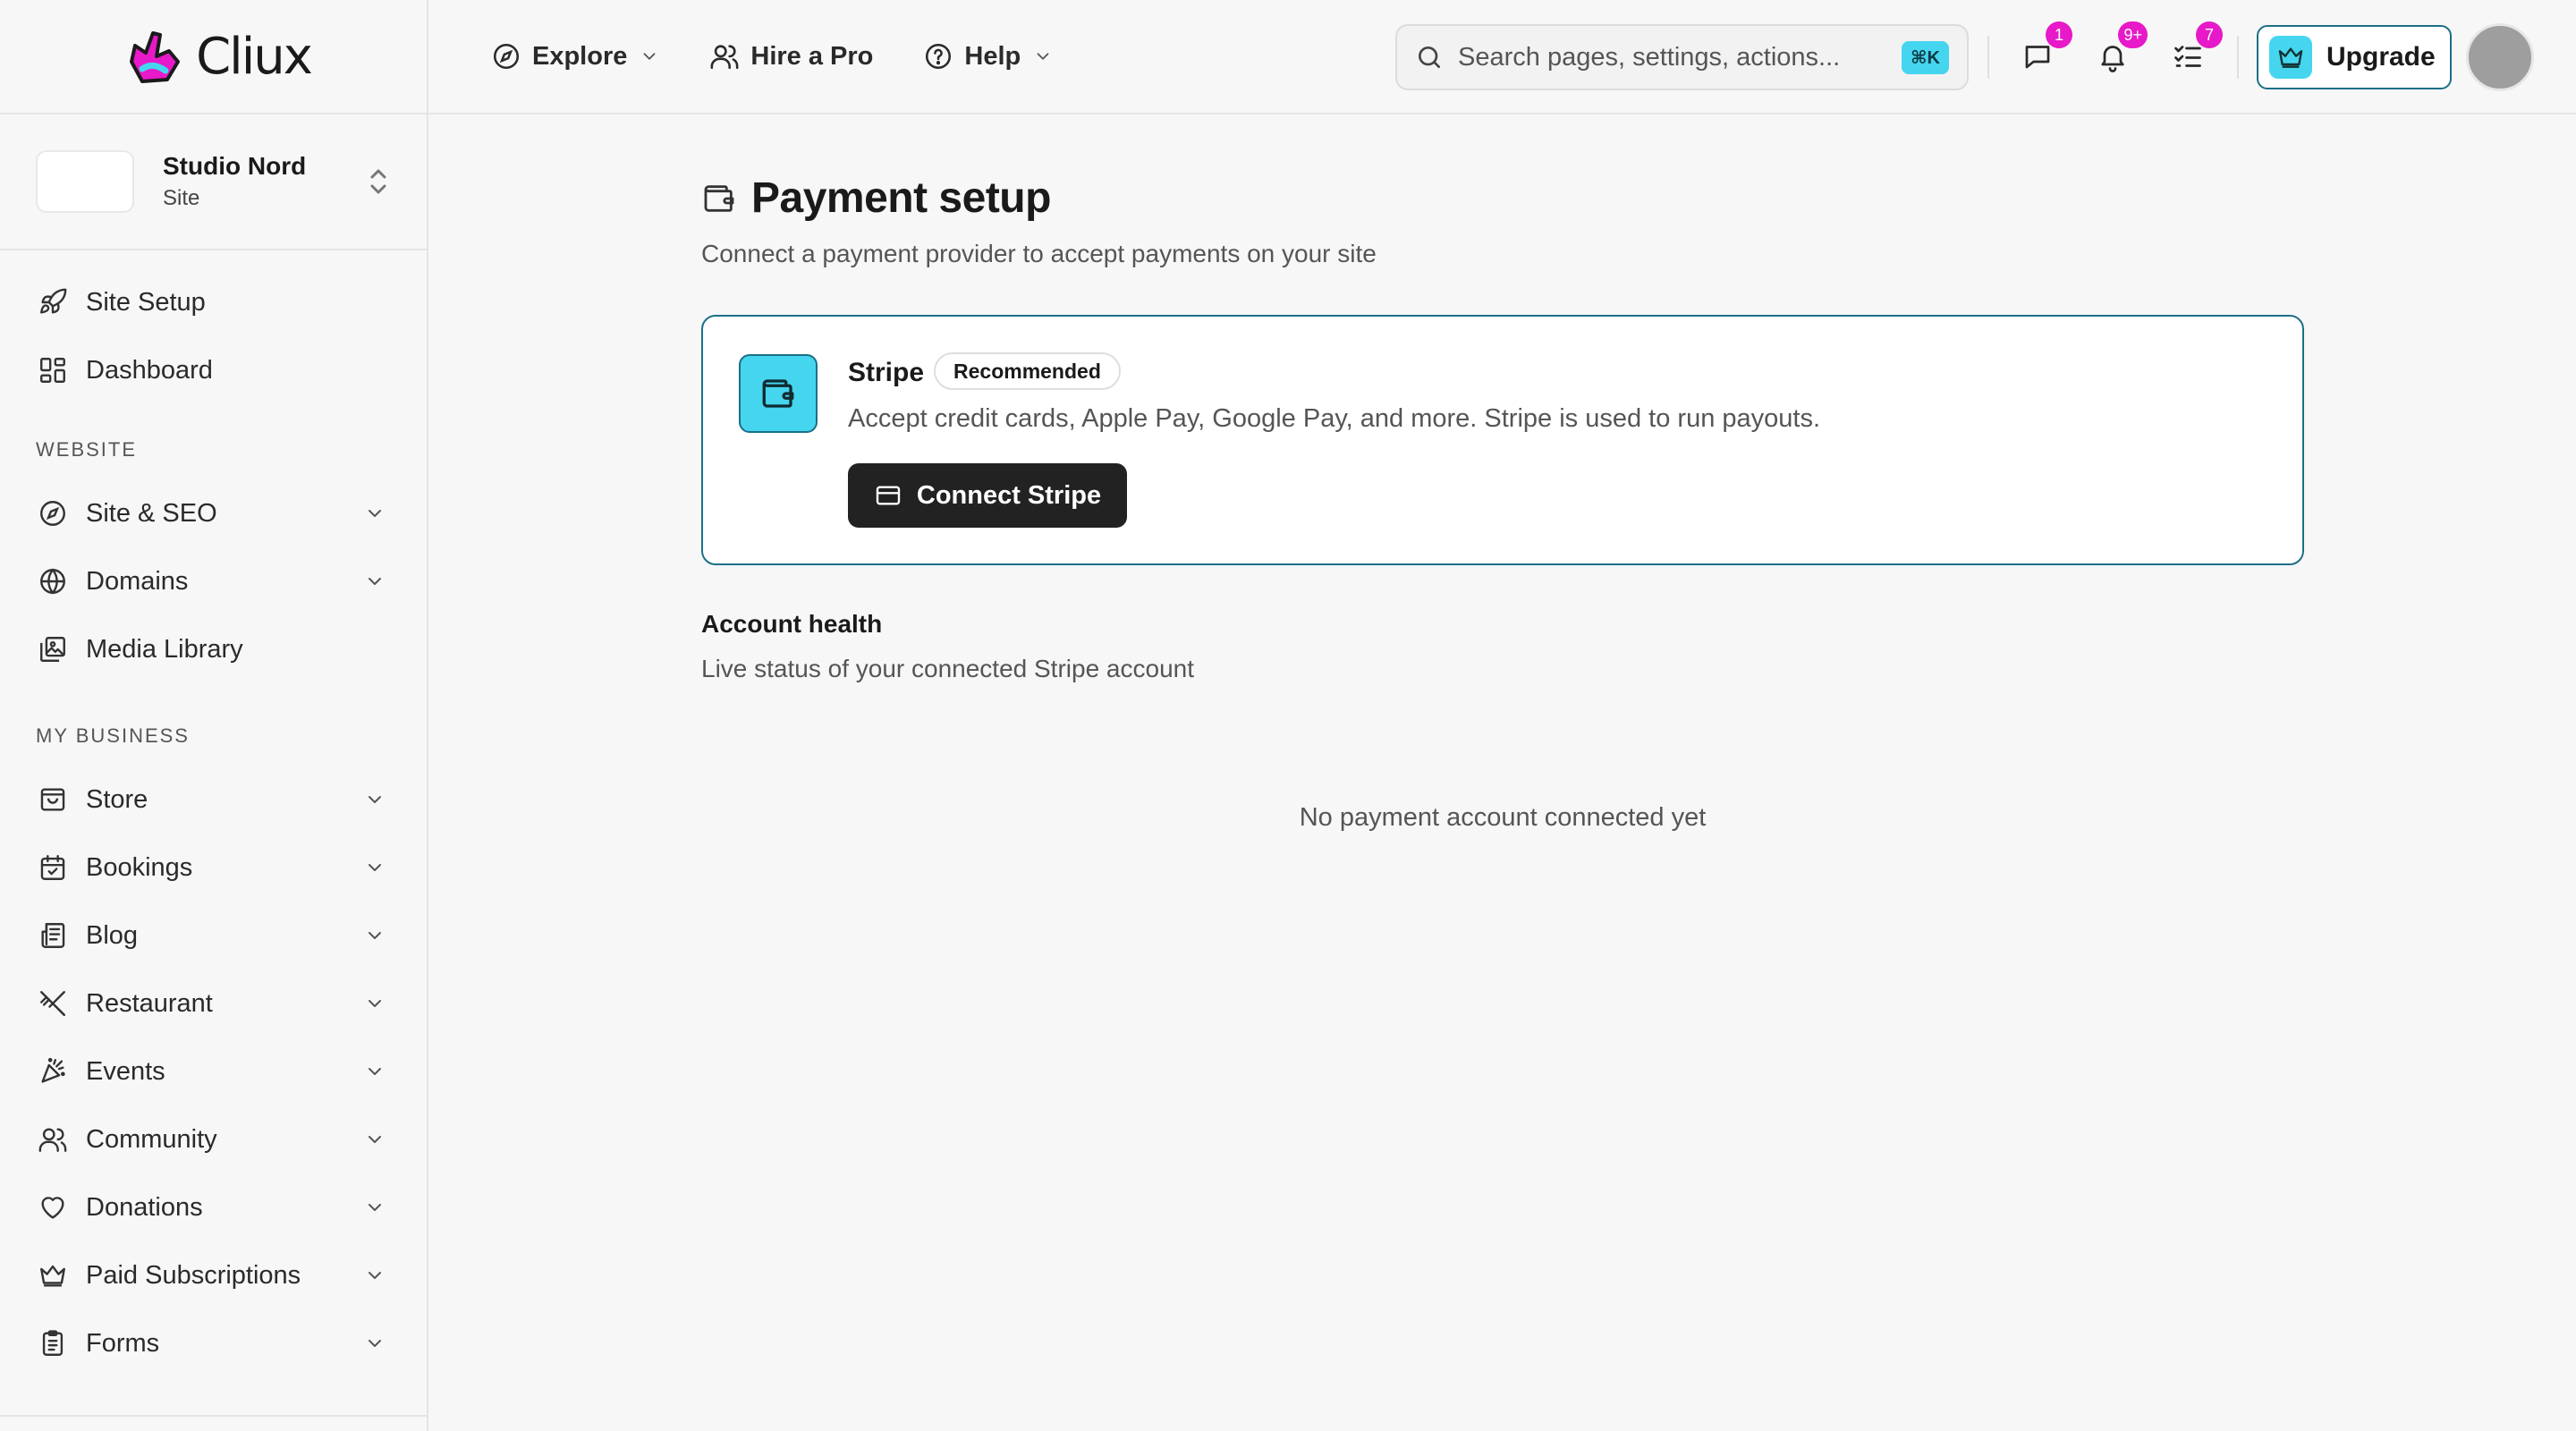  Describe the element at coordinates (112, 935) in the screenshot. I see `sidebar-item-label: Blog` at that location.